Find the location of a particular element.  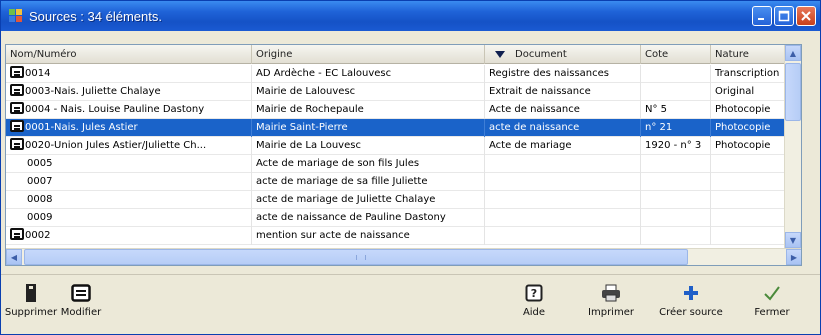

imprimer-button: Imprimer is located at coordinates (611, 300).